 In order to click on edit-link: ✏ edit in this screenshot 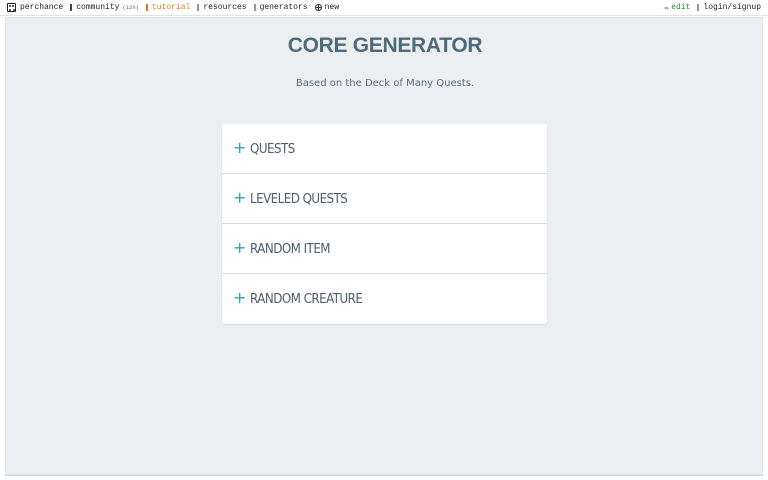, I will do `click(677, 8)`.